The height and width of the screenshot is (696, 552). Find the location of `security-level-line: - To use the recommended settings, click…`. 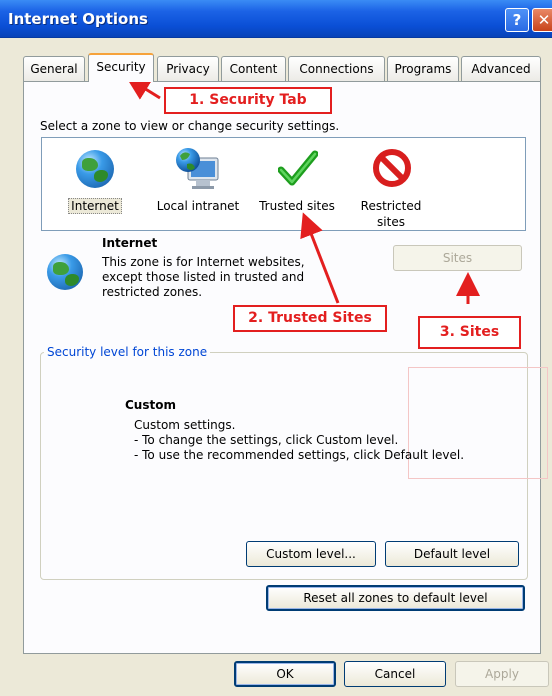

security-level-line: - To use the recommended settings, click… is located at coordinates (299, 455).